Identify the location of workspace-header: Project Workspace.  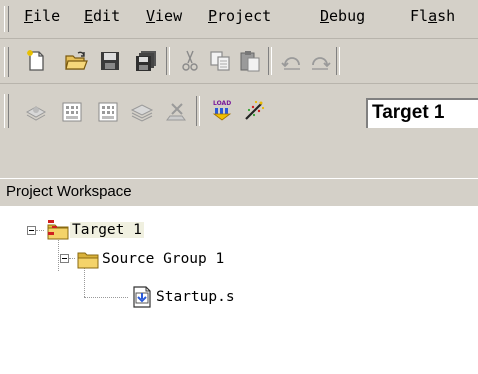
(239, 192).